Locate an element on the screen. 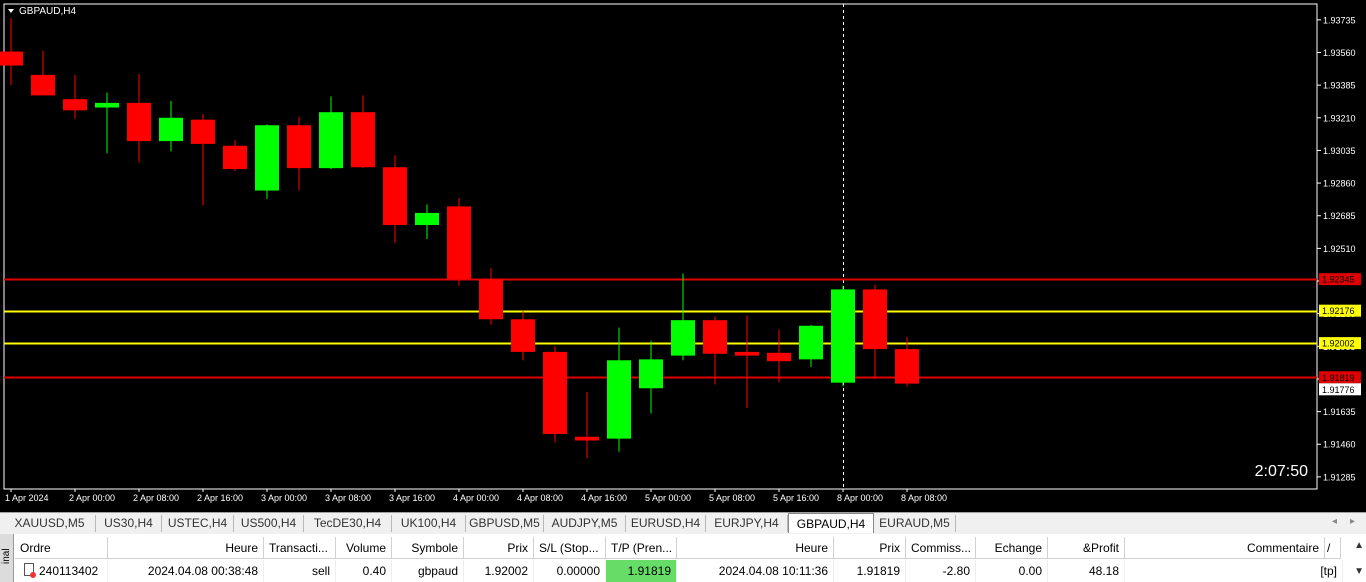 Image resolution: width=1366 pixels, height=582 pixels. bar-countdown: 2:07:50 is located at coordinates (1281, 471).